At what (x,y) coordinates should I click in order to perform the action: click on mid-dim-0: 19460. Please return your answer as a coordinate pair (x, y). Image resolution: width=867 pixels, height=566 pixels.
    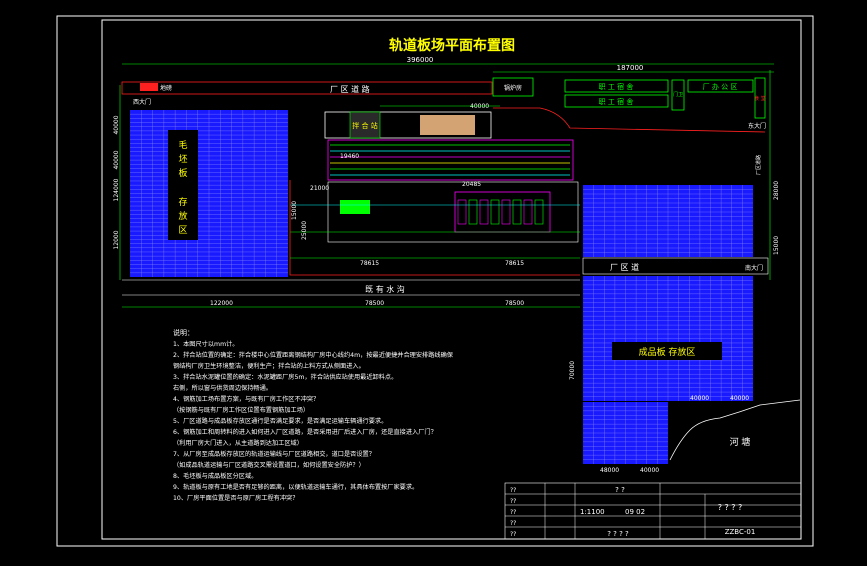
    Looking at the image, I should click on (349, 156).